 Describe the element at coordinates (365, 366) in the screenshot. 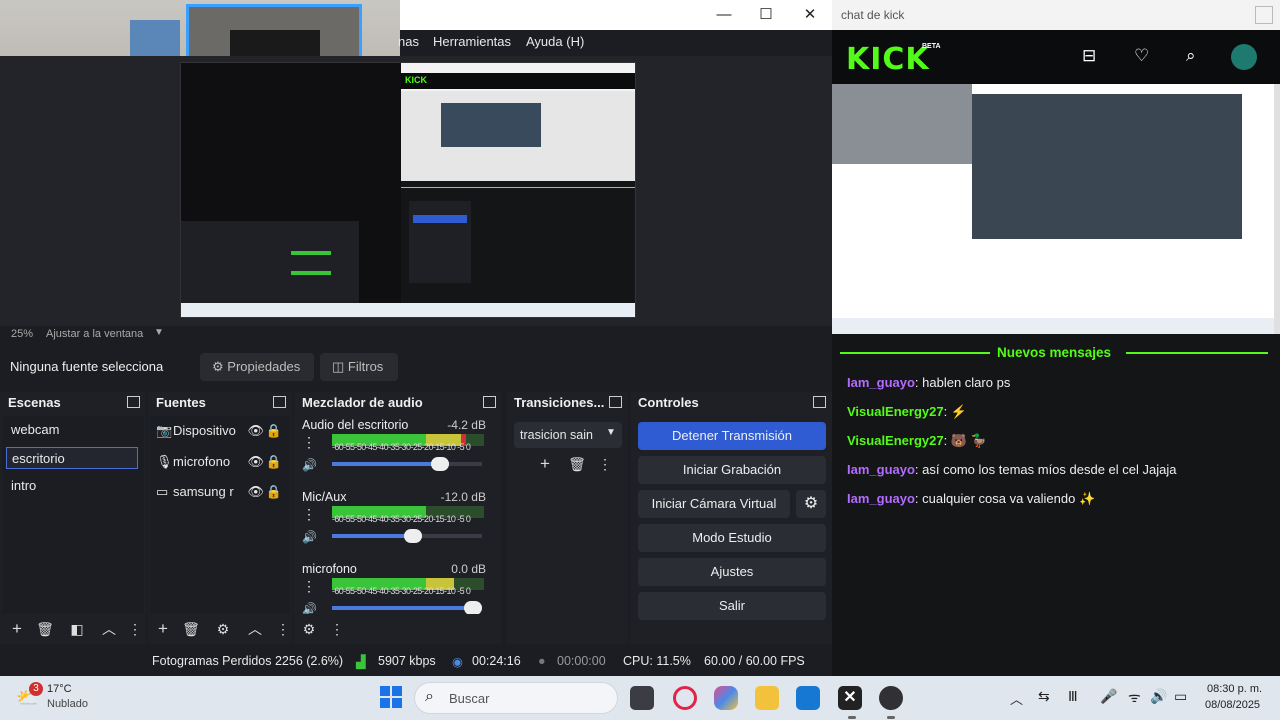

I see `filters-label: Filtros` at that location.